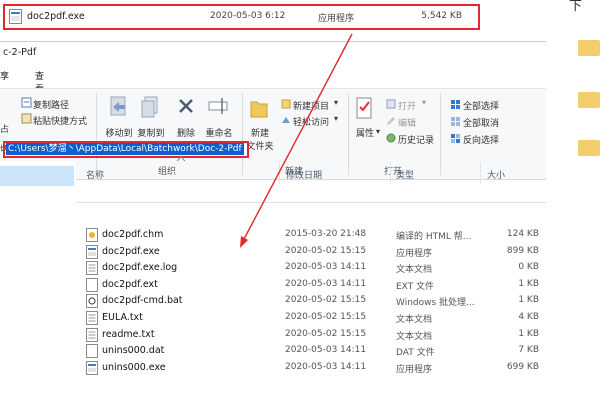 This screenshot has width=600, height=410. I want to click on select-none-button: 全部取消, so click(481, 122).